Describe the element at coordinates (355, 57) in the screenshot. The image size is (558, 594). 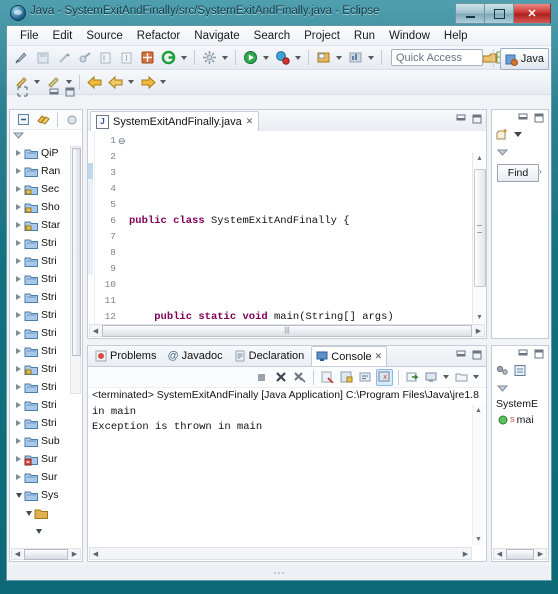
I see `new-annotation-icon` at that location.